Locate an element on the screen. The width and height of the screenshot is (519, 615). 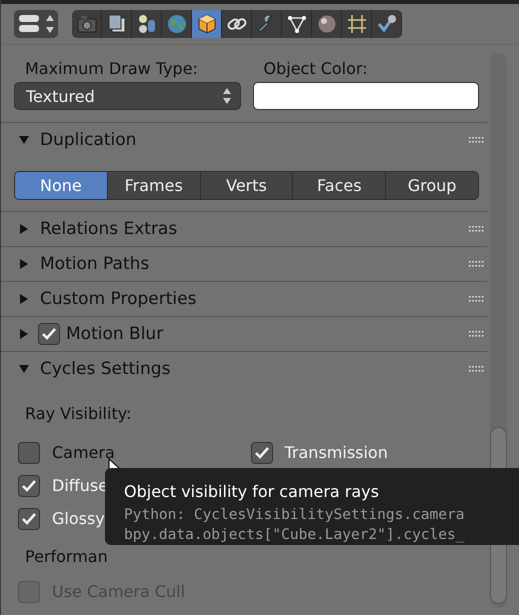
panel-title: Custom Properties is located at coordinates (118, 299).